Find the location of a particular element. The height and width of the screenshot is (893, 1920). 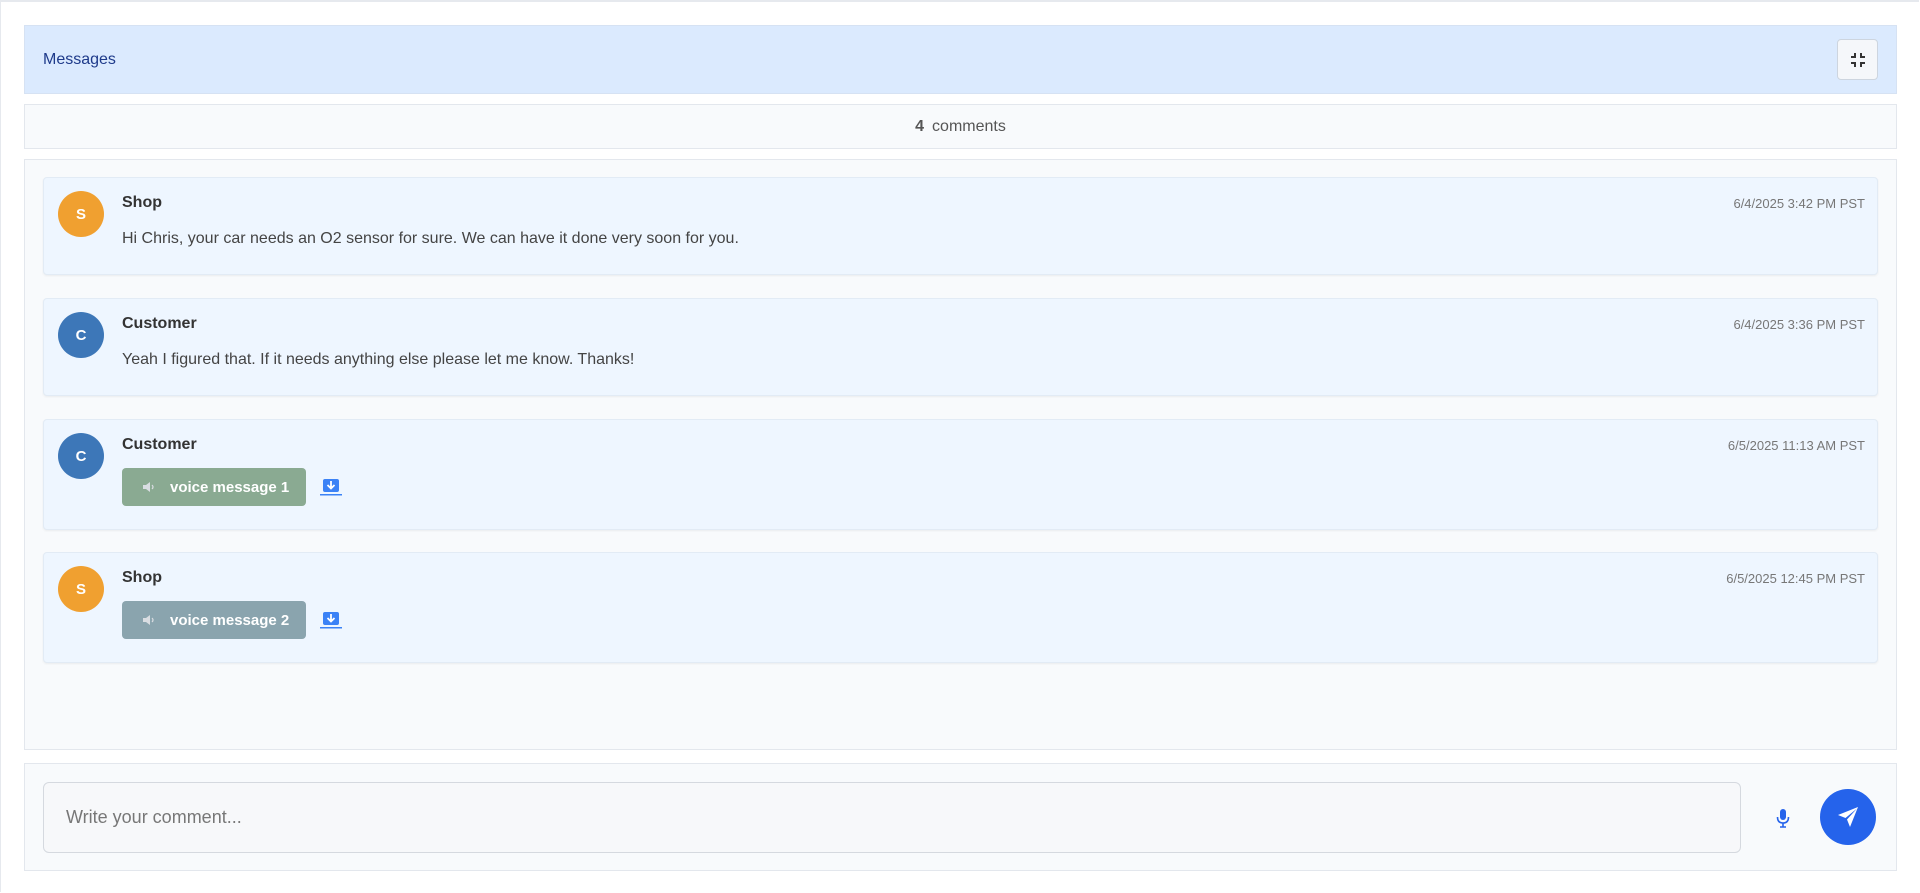

message-timestamp: 6/4/2025 3:42 PM PST is located at coordinates (1799, 203).